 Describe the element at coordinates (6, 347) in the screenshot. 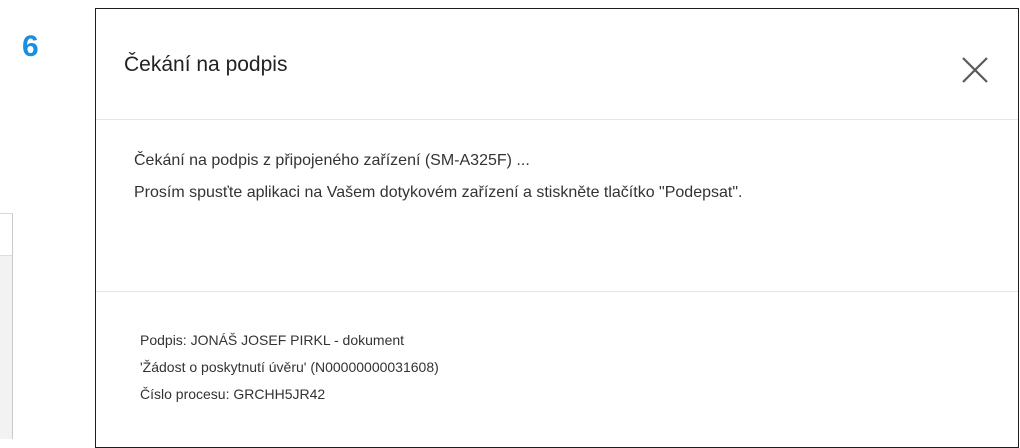

I see `background-panel-row` at that location.